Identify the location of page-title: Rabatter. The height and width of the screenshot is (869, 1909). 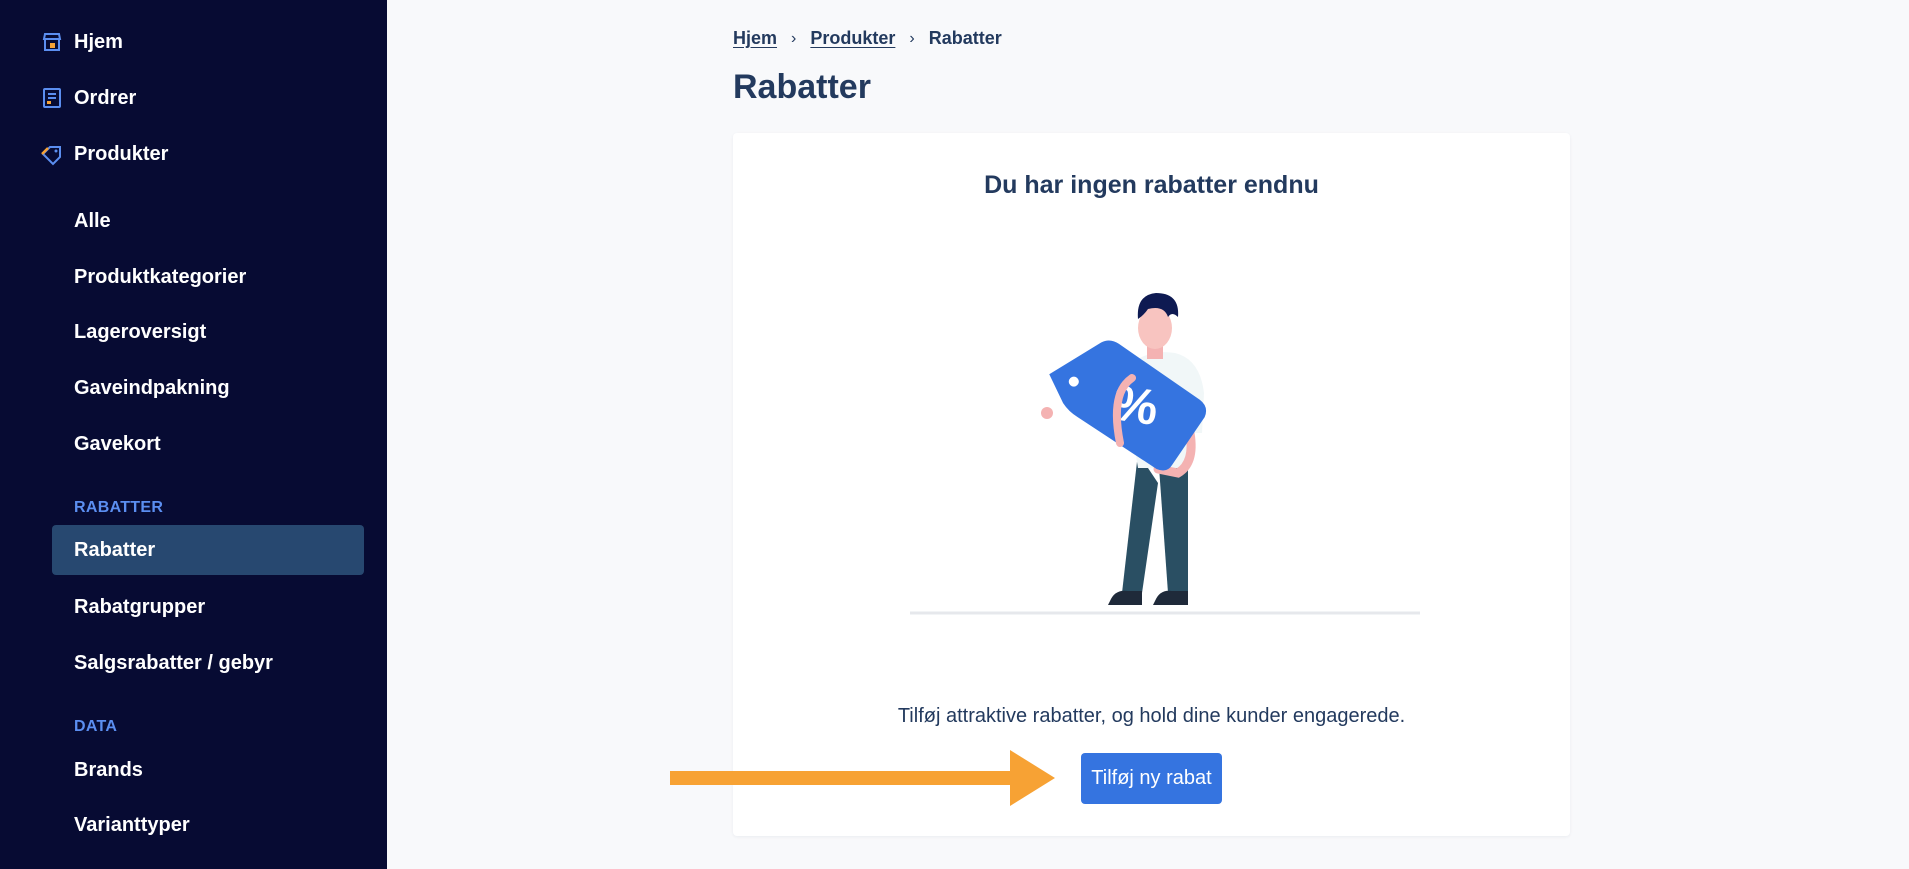
(802, 87).